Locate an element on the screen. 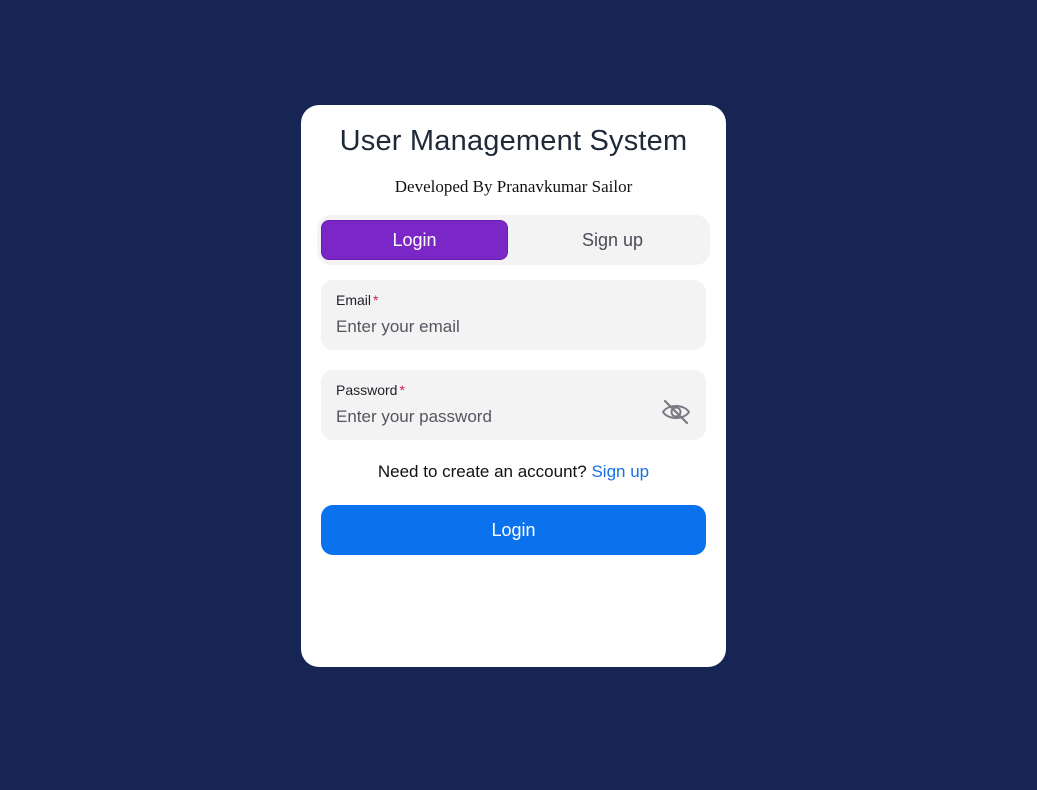 The height and width of the screenshot is (790, 1037). password-field-group: Password * is located at coordinates (513, 405).